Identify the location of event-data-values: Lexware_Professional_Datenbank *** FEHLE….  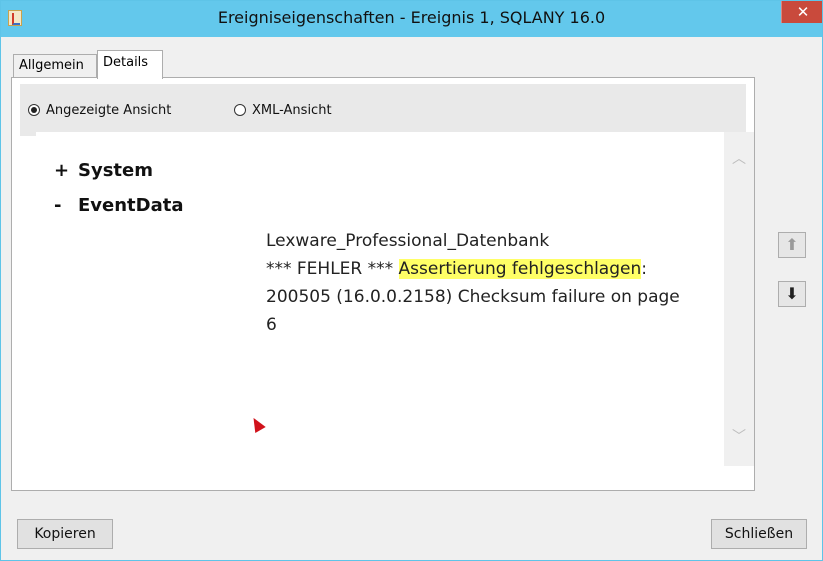
(486, 283).